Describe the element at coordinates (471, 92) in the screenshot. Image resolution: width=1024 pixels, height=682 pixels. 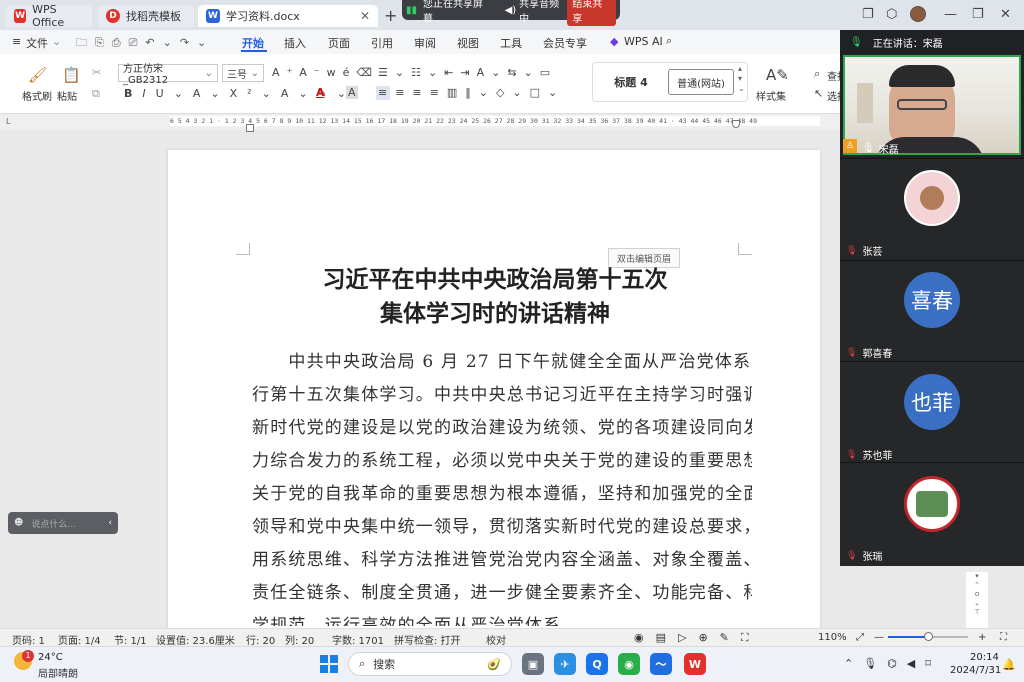
I see `paragraph-tools-icons: ≡≡≡≡▥‖⌄◇⌄□⌄` at that location.